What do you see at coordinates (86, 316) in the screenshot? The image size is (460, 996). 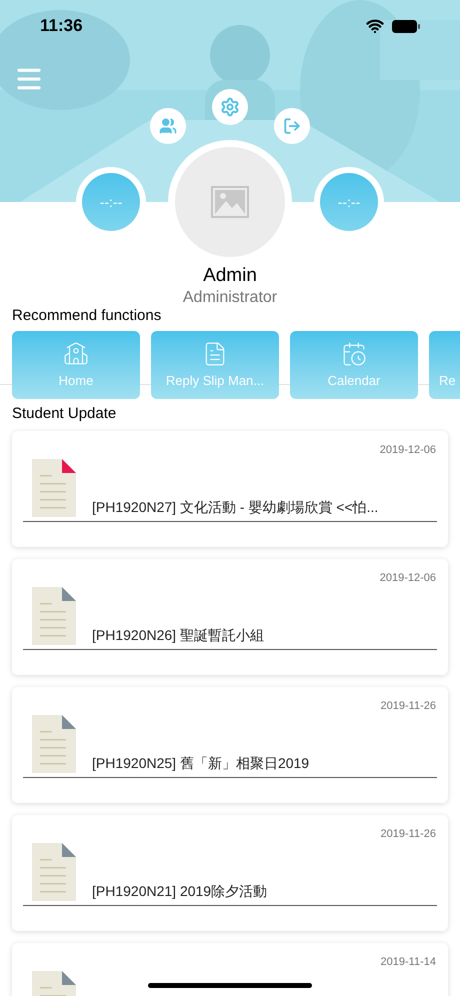 I see `section-title: Recommend functions` at bounding box center [86, 316].